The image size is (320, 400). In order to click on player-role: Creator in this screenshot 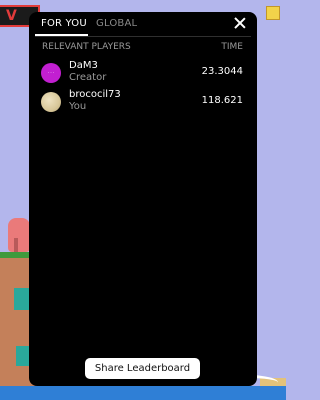, I will do `click(88, 77)`.